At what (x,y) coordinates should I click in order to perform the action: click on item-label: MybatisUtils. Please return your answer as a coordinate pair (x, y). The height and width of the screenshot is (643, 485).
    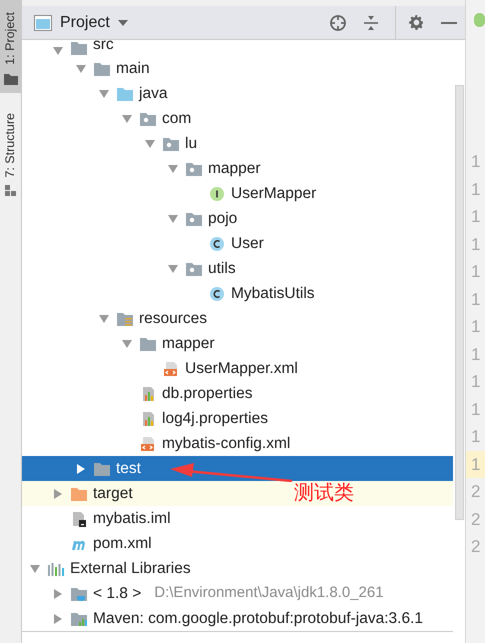
    Looking at the image, I should click on (273, 294).